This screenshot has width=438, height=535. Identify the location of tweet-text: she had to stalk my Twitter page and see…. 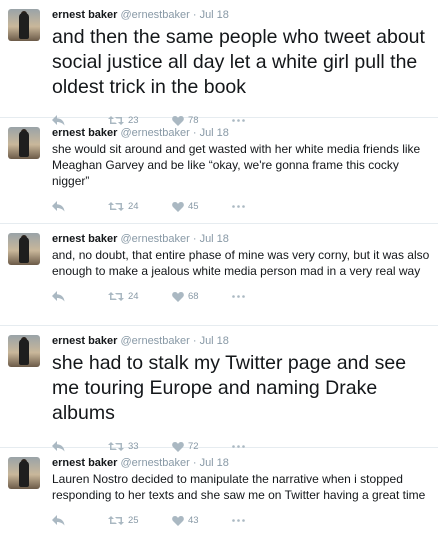
(229, 388).